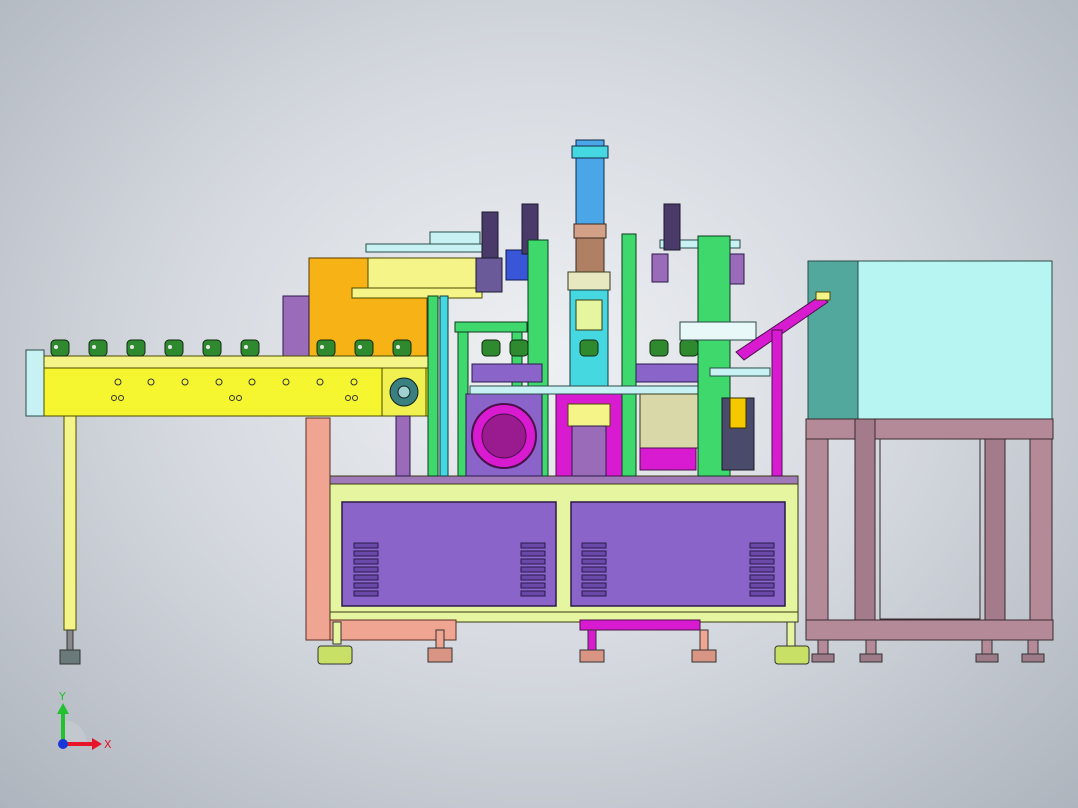 This screenshot has height=808, width=1078. I want to click on y-axis-label: Y, so click(62, 696).